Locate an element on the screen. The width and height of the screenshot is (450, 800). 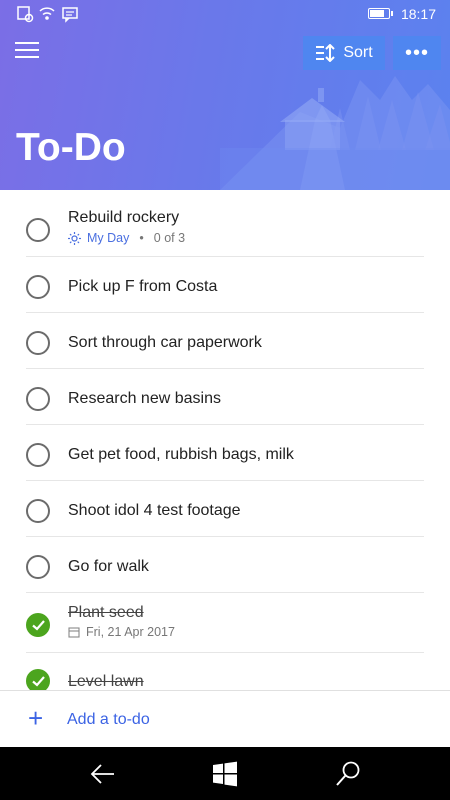
clock: 18:17 is located at coordinates (418, 14).